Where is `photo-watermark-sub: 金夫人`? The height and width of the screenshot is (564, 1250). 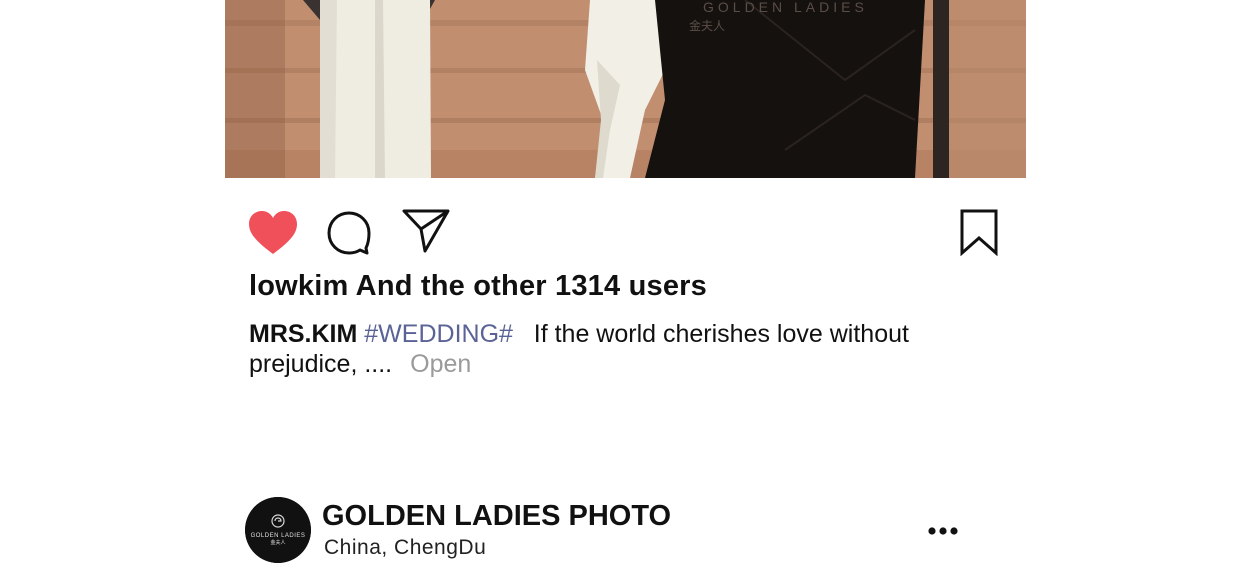 photo-watermark-sub: 金夫人 is located at coordinates (707, 25).